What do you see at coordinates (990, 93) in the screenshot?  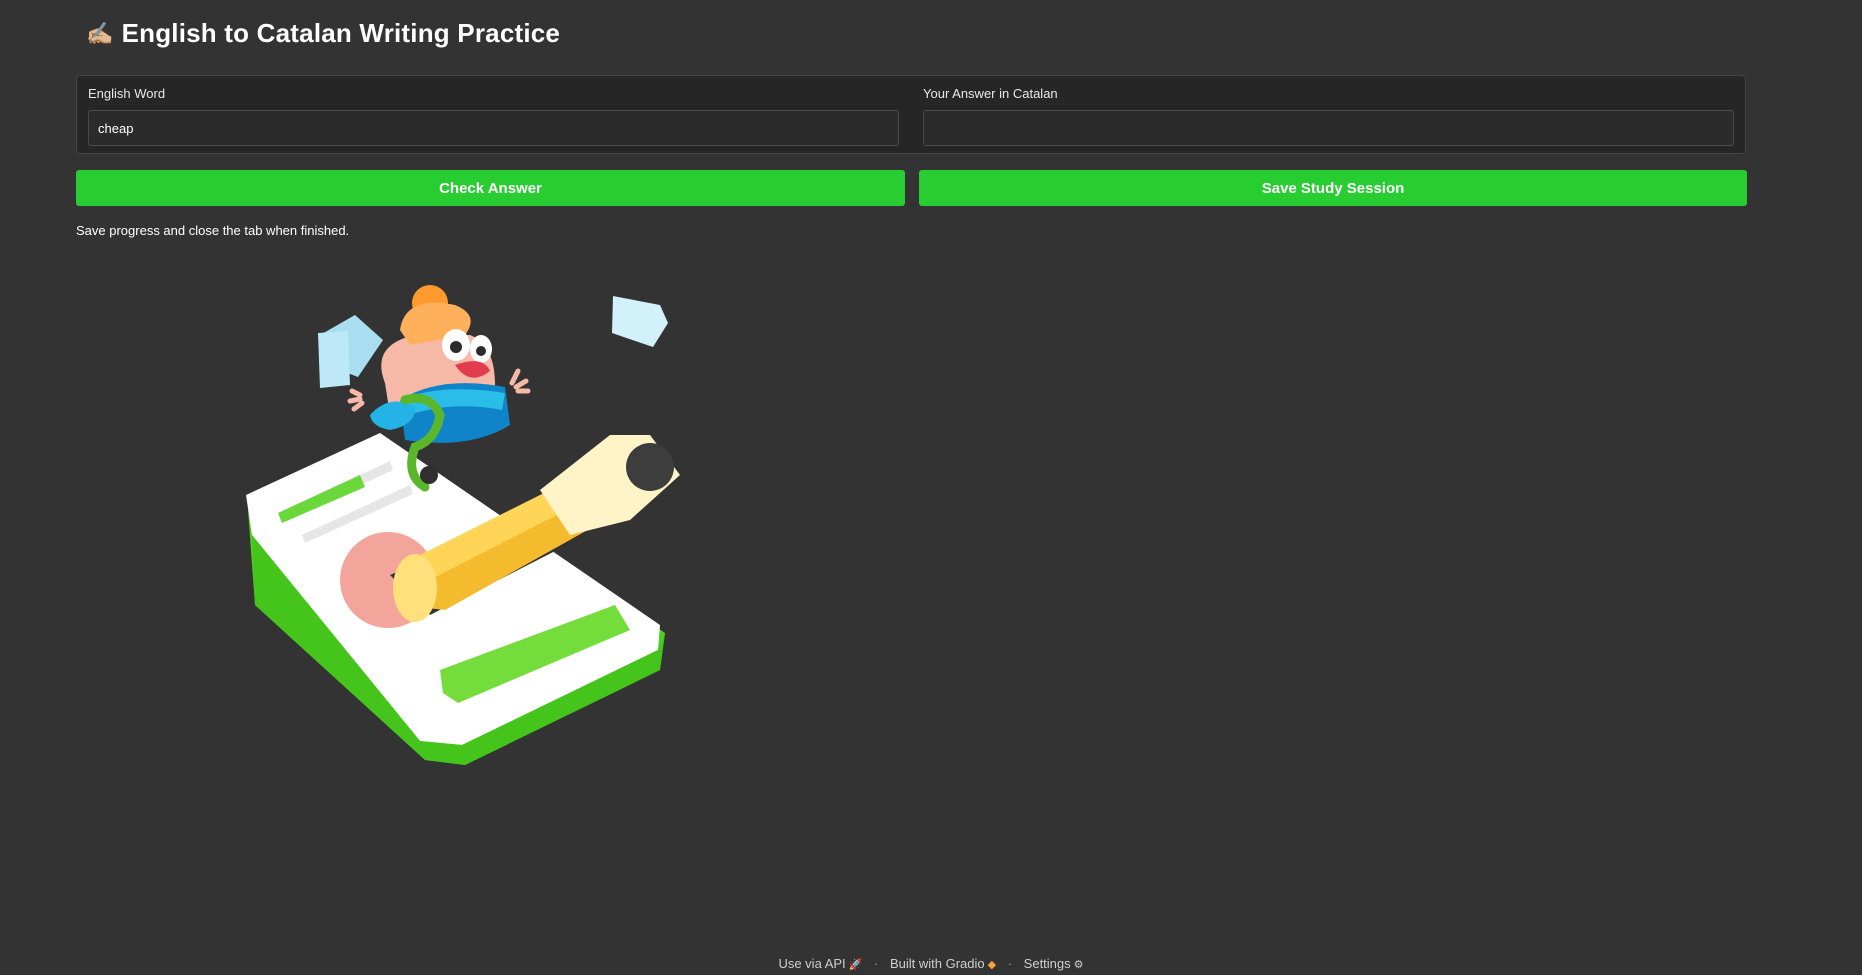 I see `answer-label: Your Answer in Catalan` at bounding box center [990, 93].